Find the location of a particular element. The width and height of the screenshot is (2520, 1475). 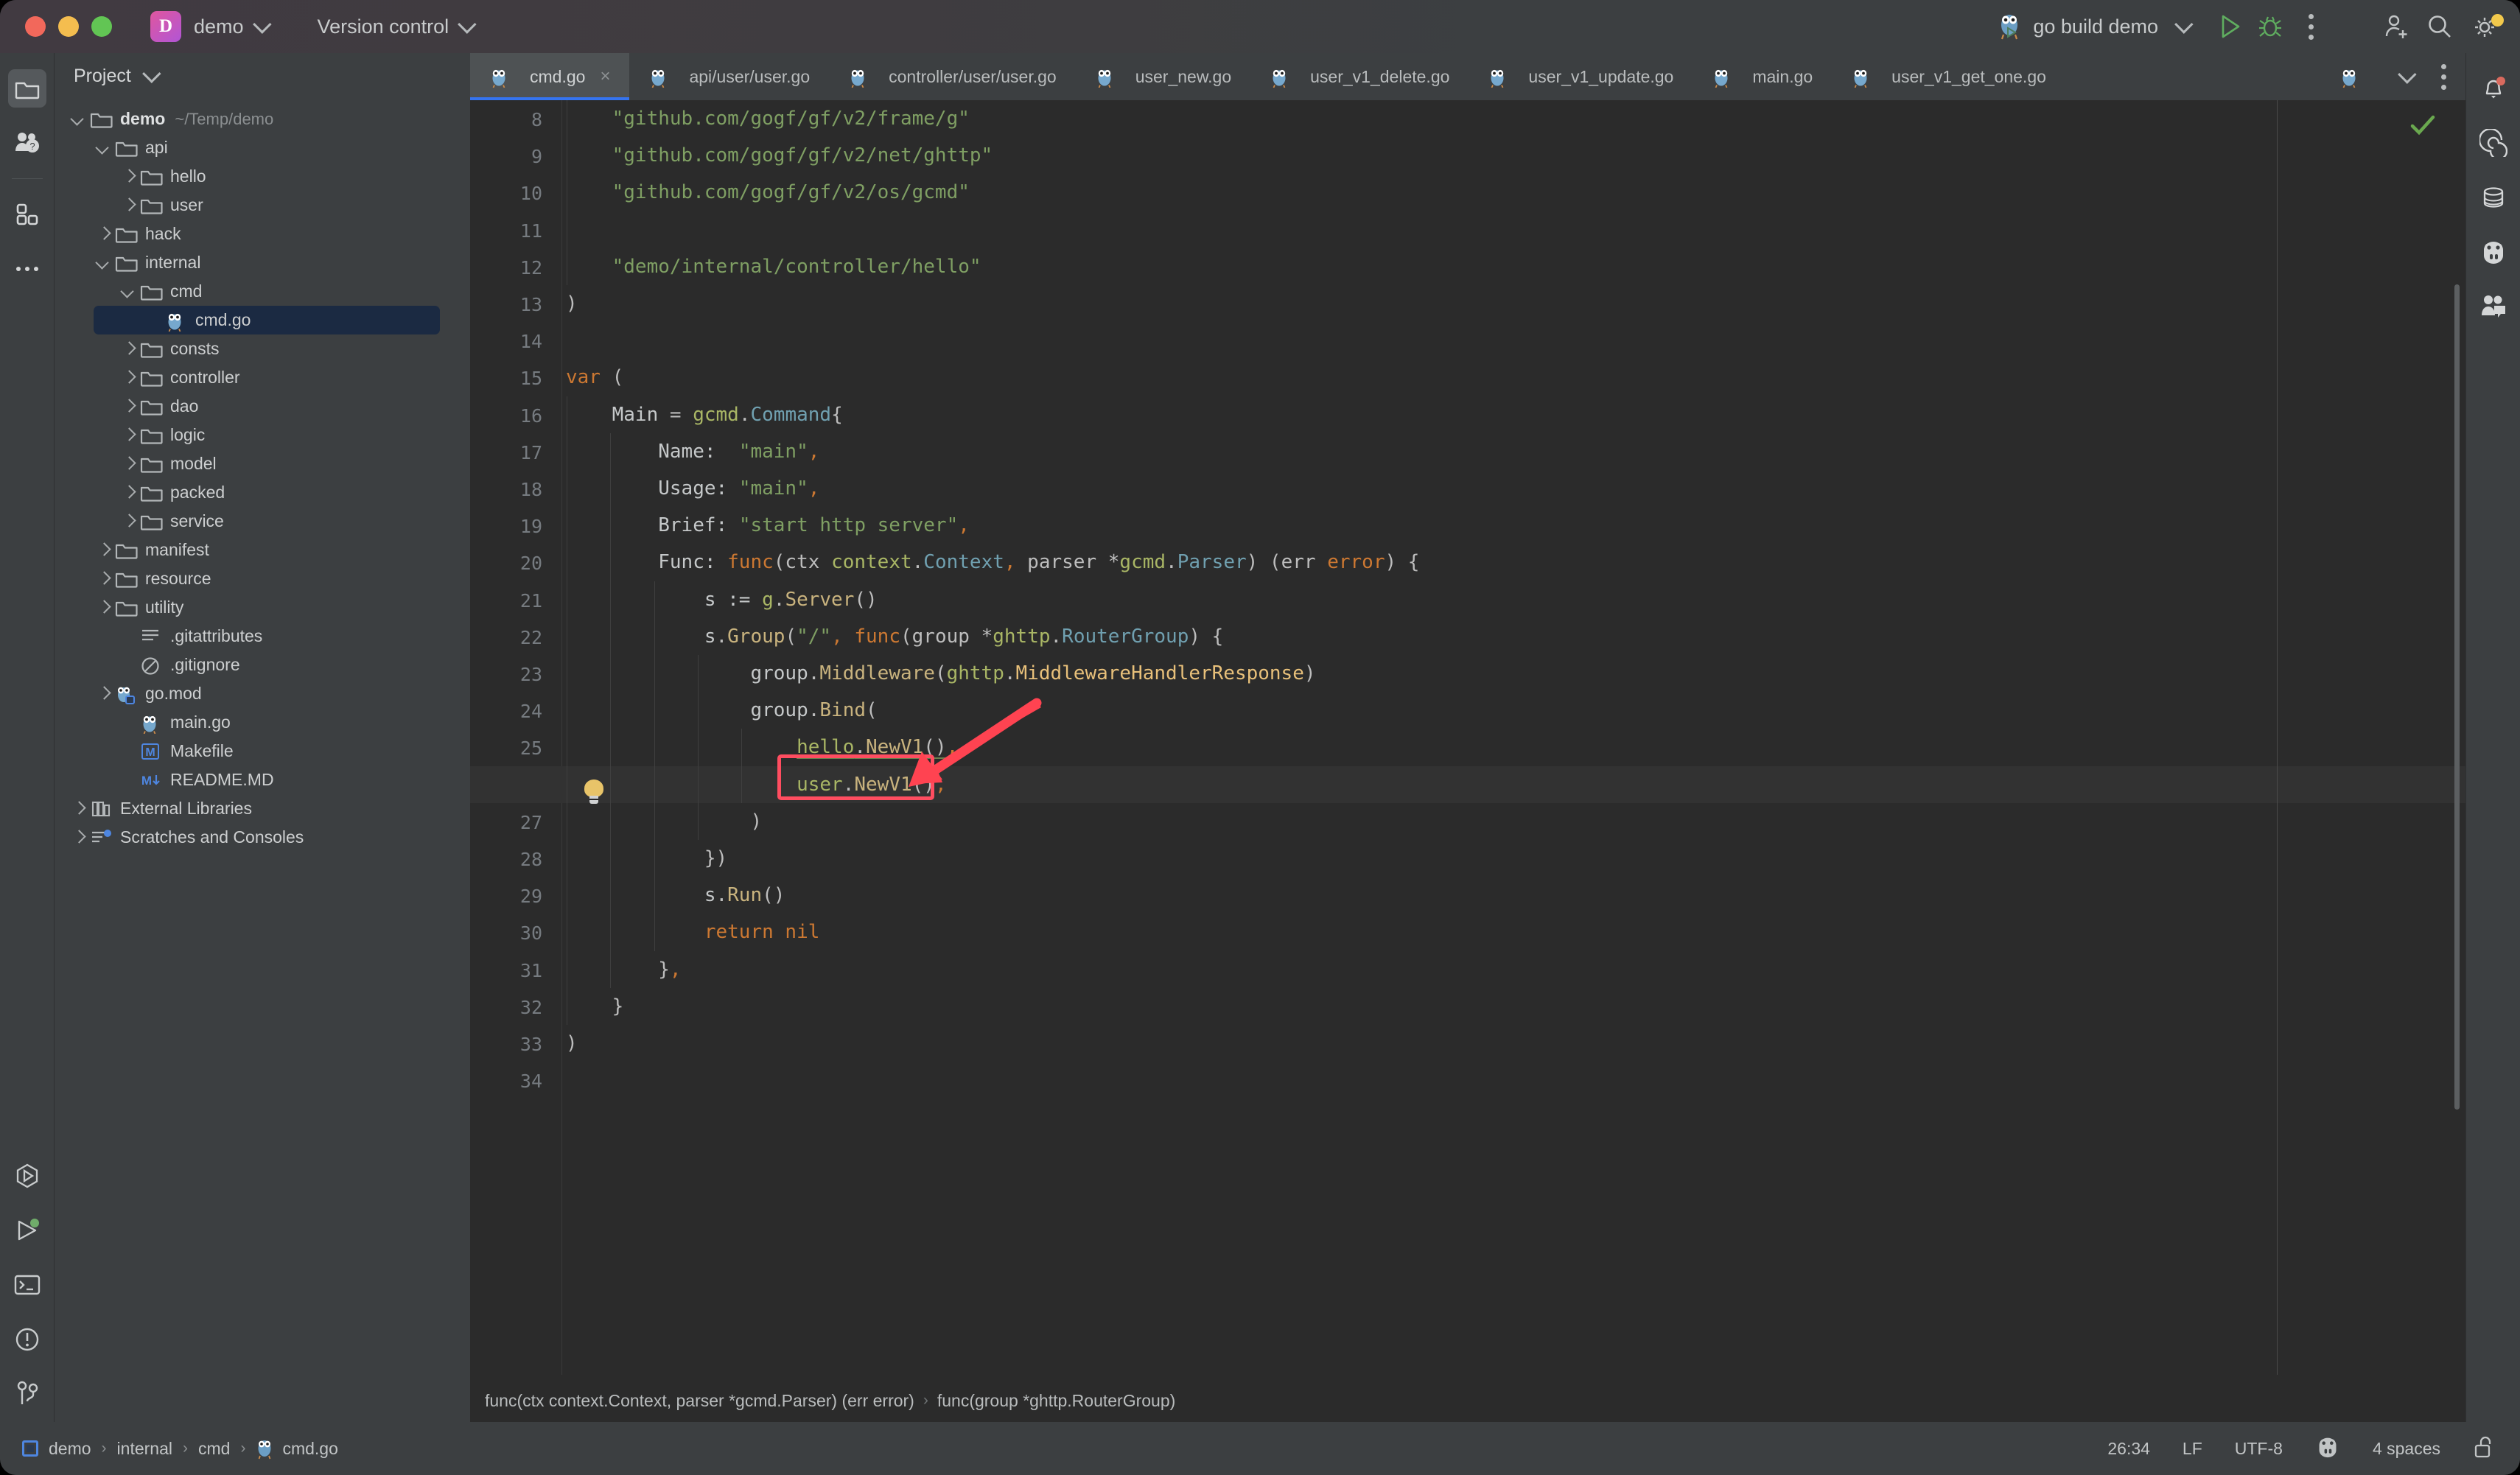

close-window-button is located at coordinates (35, 26).